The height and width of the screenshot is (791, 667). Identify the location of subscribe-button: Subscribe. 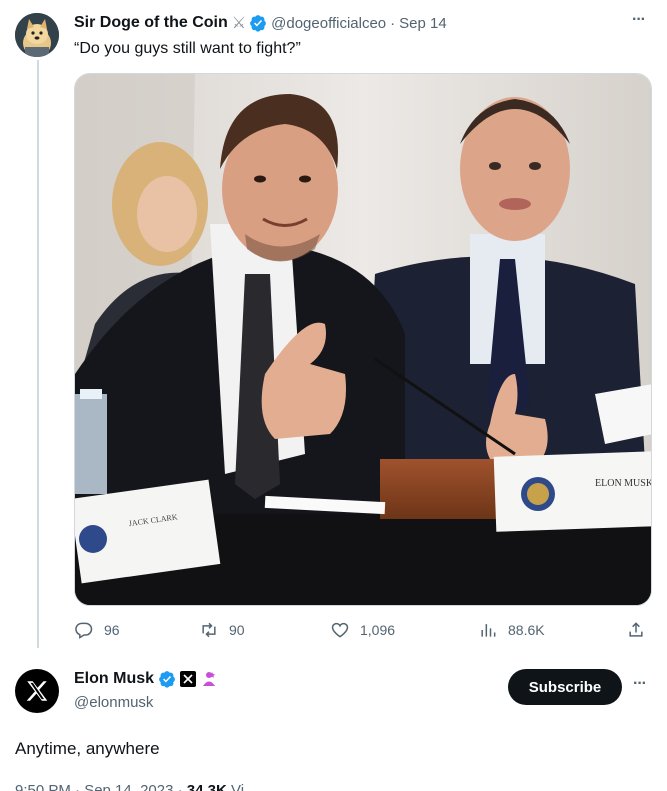
(565, 687).